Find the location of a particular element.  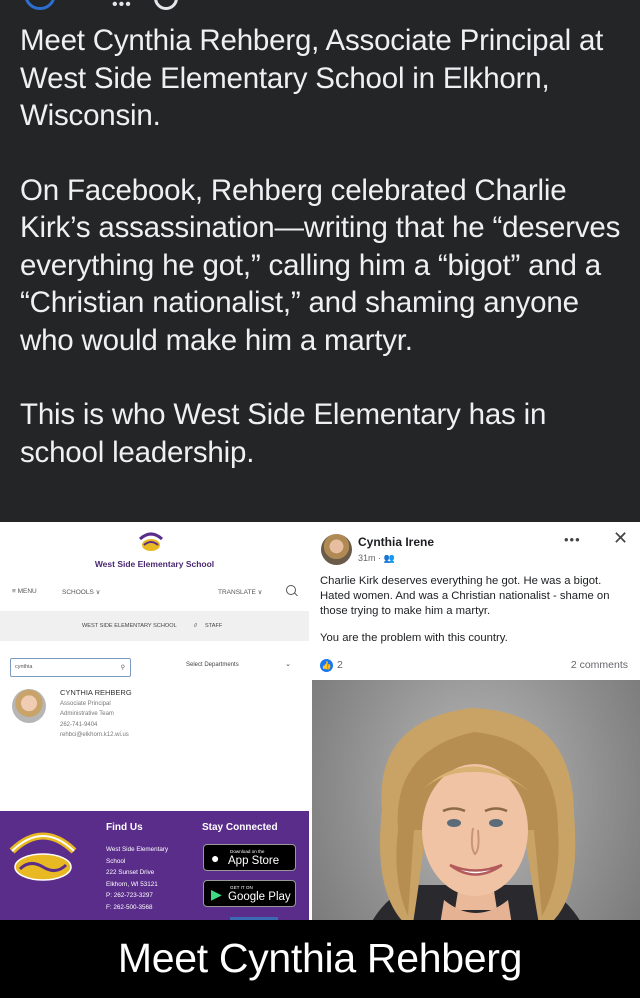

staff-avatar is located at coordinates (29, 706).